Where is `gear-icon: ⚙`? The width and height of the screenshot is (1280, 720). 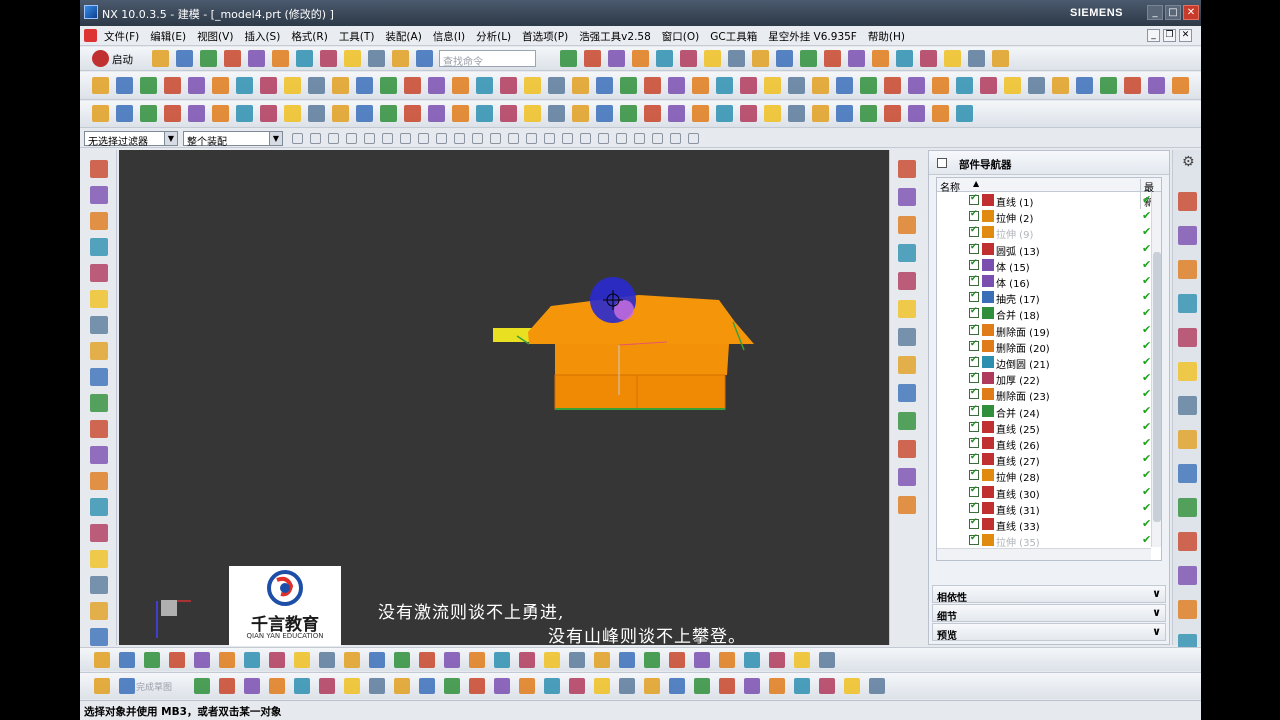
gear-icon: ⚙ is located at coordinates (1188, 162).